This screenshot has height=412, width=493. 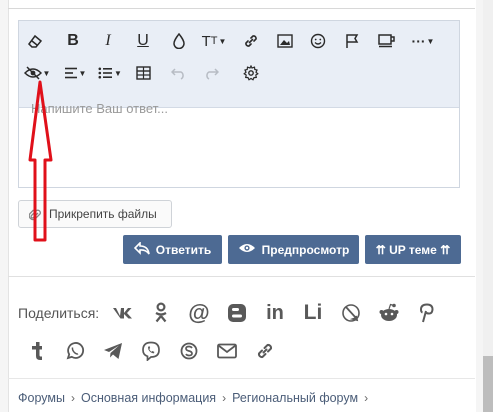 What do you see at coordinates (488, 206) in the screenshot?
I see `page-scrollbar` at bounding box center [488, 206].